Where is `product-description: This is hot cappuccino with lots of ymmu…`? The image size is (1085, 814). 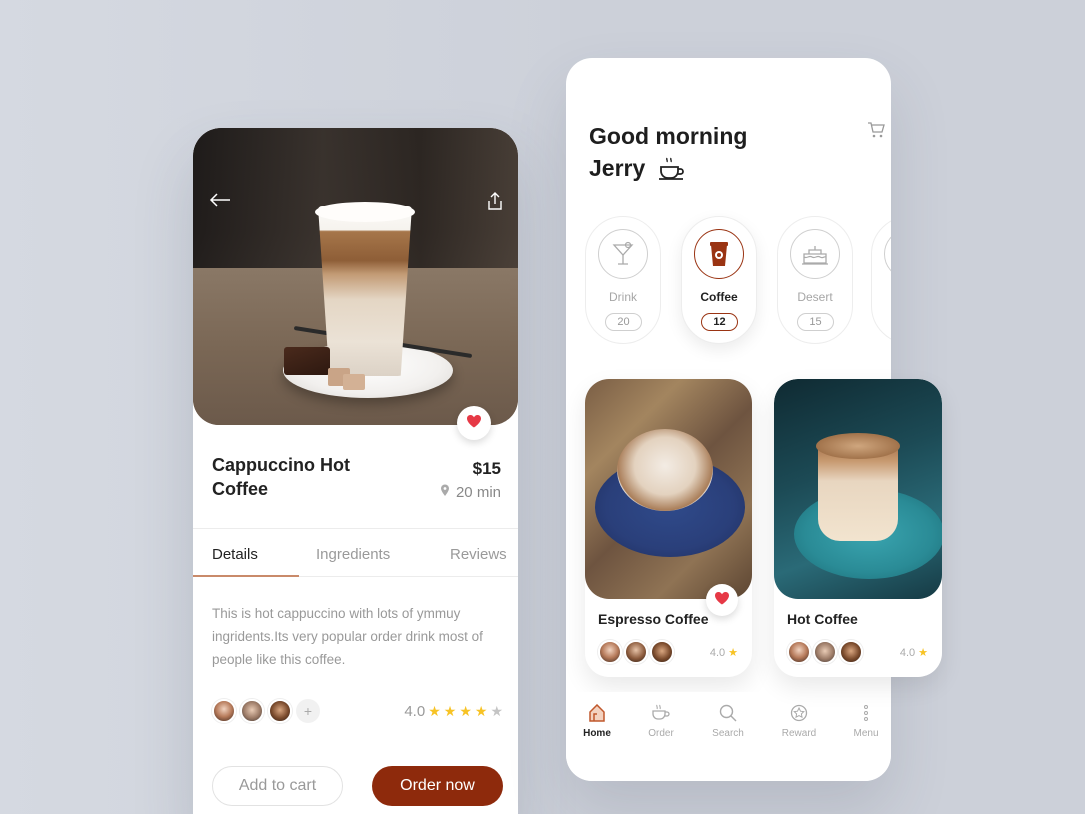
product-description: This is hot cappuccino with lots of ymmu… is located at coordinates (347, 636).